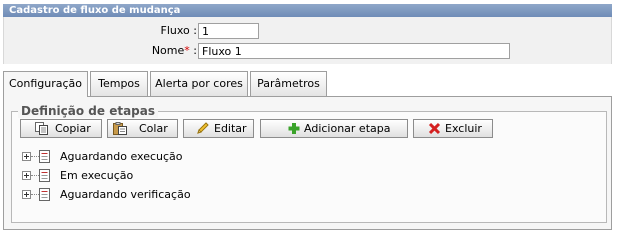  What do you see at coordinates (137, 50) in the screenshot?
I see `nome-label-group: Nome* :` at bounding box center [137, 50].